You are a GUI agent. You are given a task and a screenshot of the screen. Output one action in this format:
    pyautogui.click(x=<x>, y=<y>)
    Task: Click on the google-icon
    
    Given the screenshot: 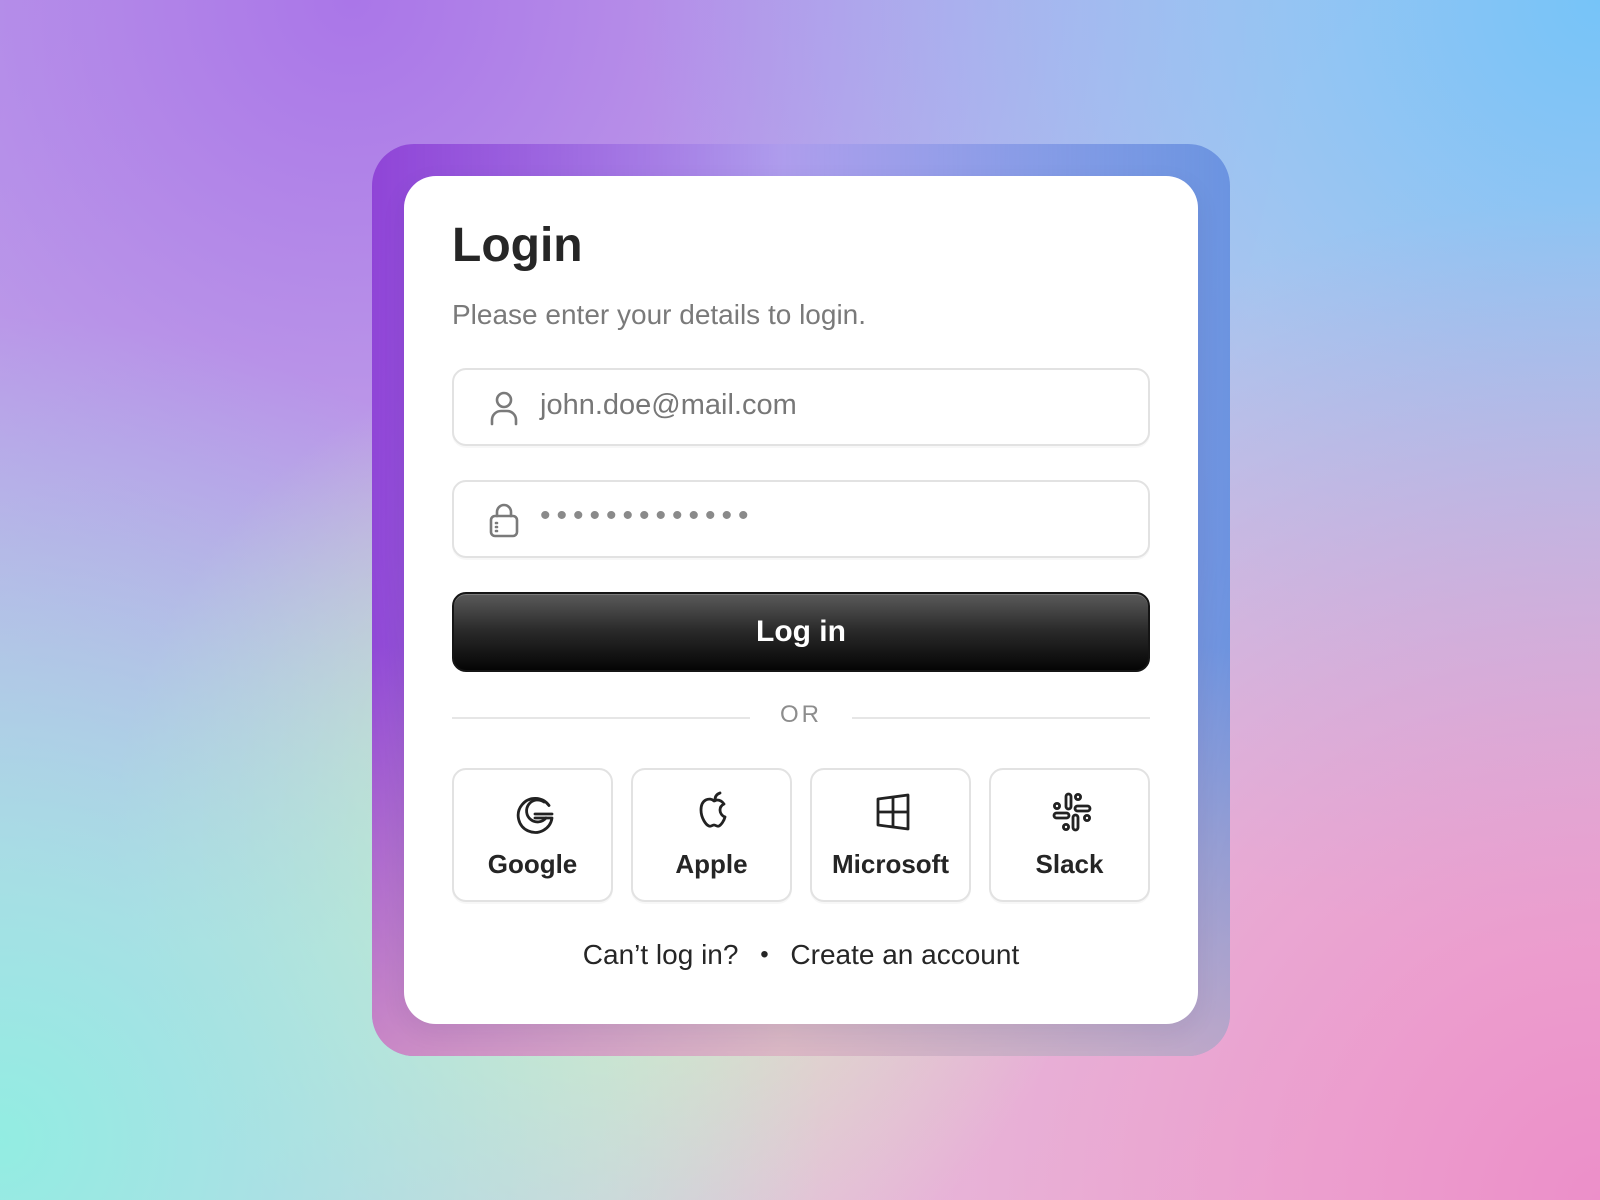 What is the action you would take?
    pyautogui.click(x=535, y=812)
    